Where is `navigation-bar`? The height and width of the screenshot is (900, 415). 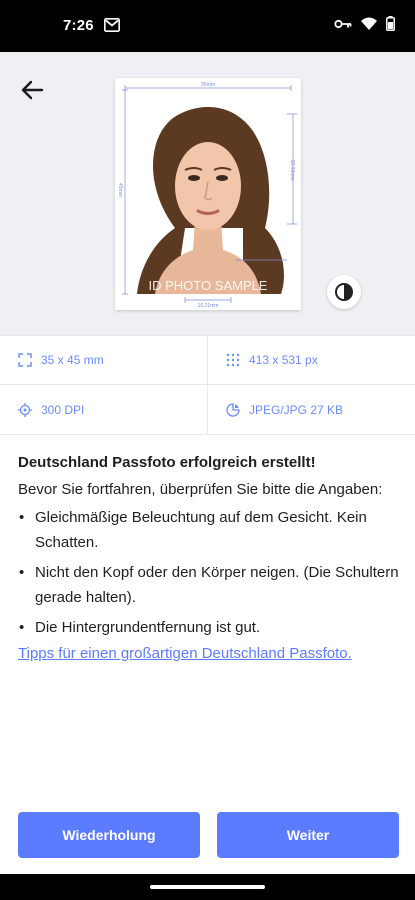 navigation-bar is located at coordinates (207, 887).